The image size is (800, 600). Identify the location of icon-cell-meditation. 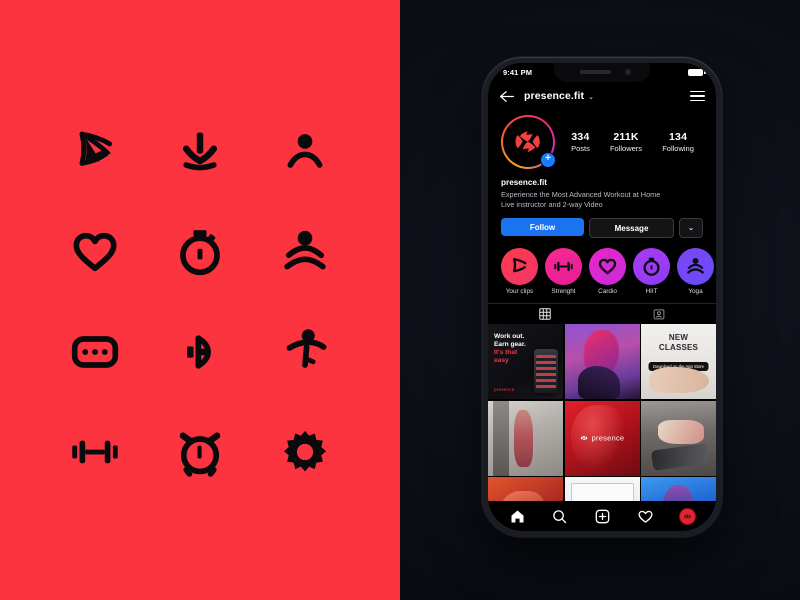
(305, 252).